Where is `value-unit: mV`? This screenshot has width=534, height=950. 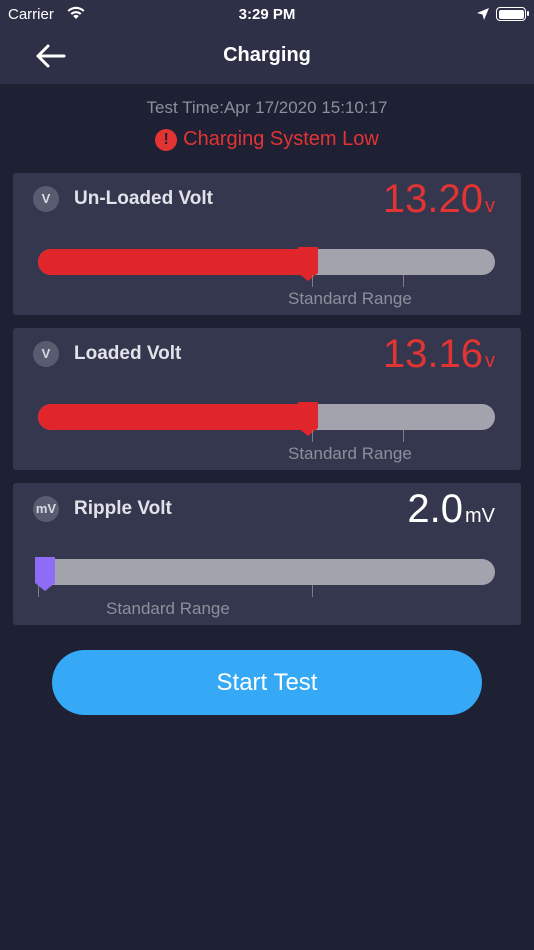 value-unit: mV is located at coordinates (480, 516).